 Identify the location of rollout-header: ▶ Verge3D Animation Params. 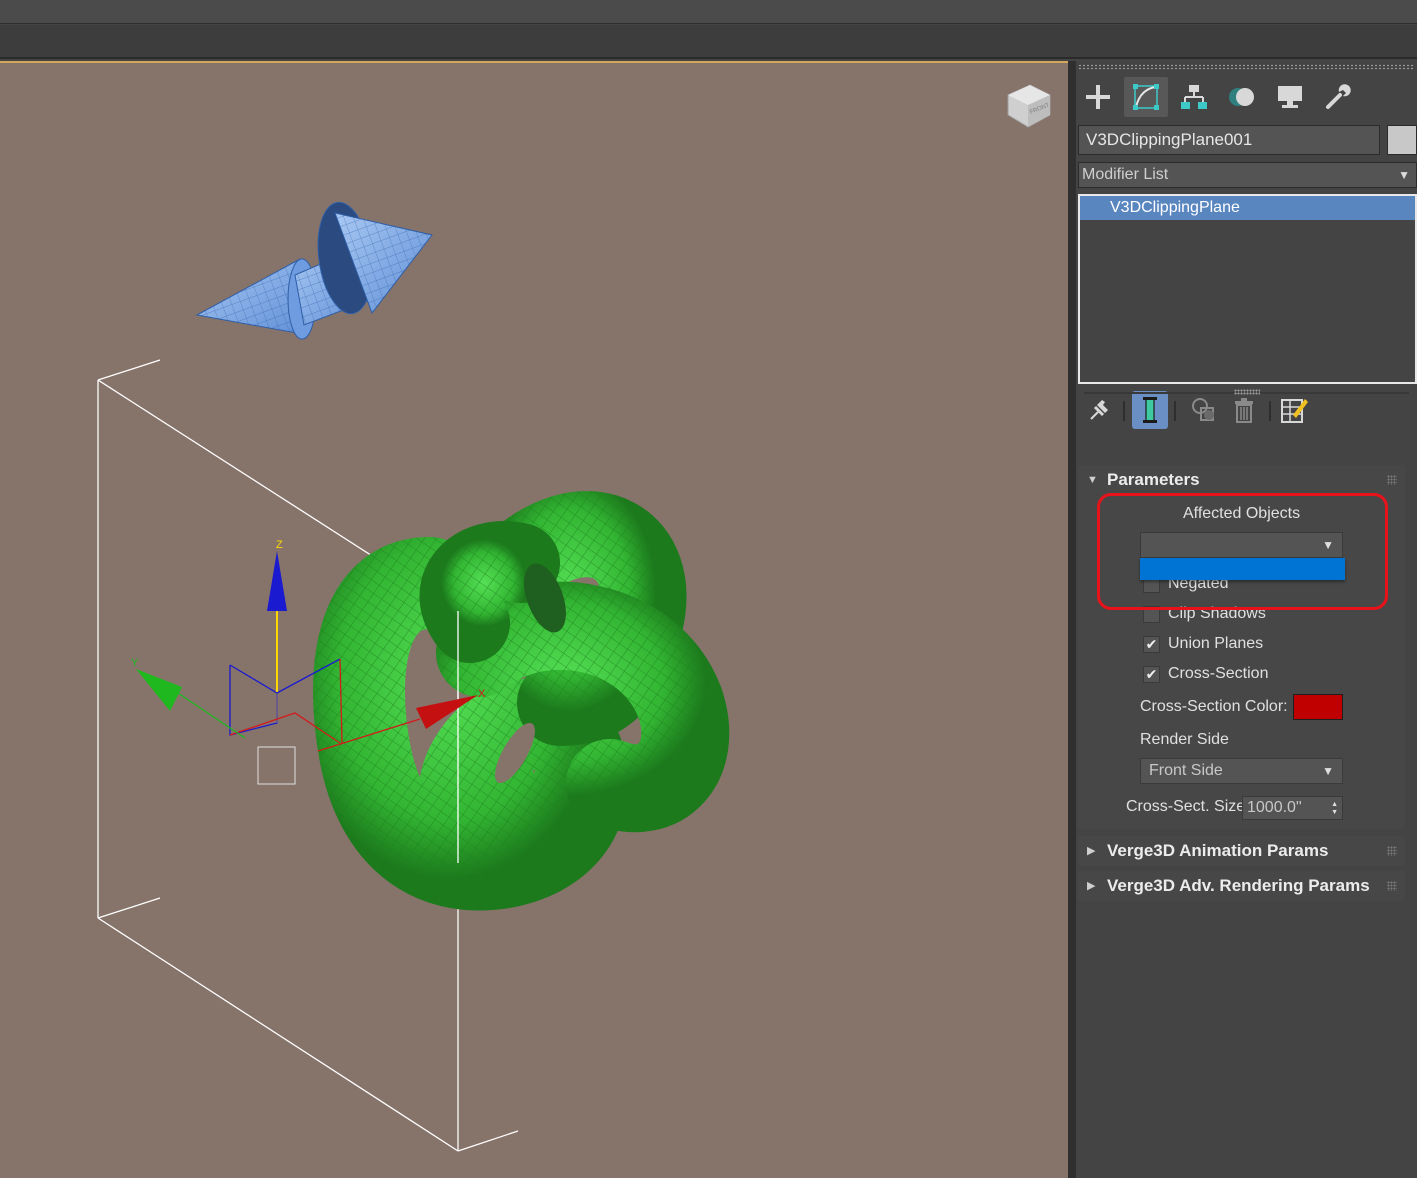
(1241, 851).